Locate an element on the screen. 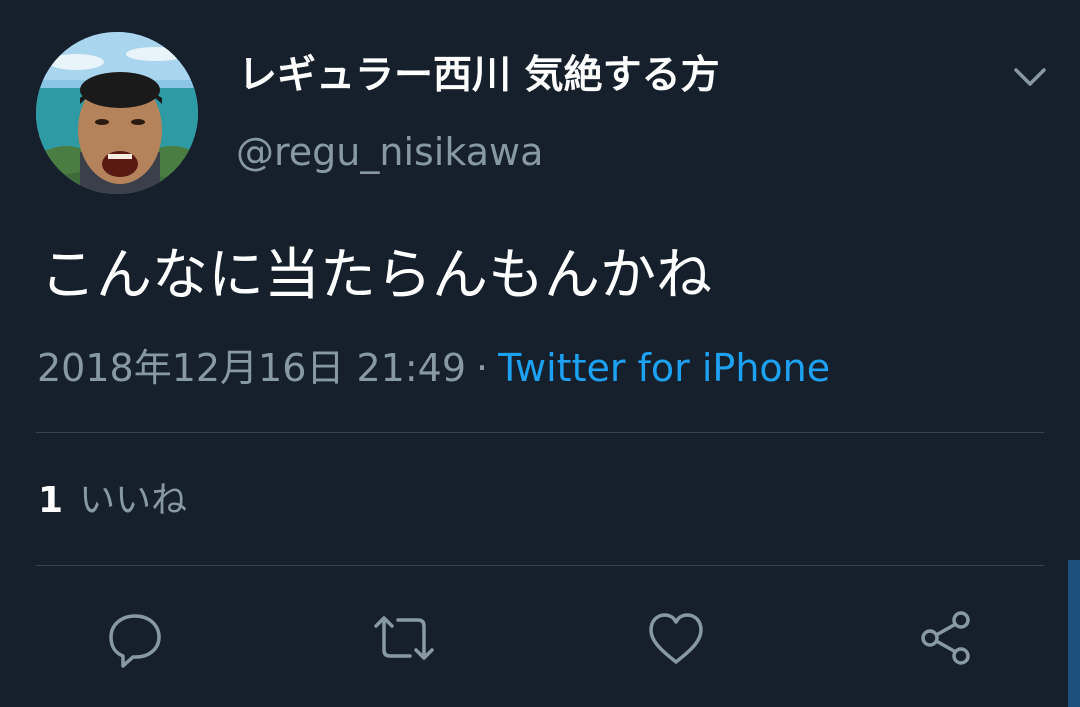 The height and width of the screenshot is (707, 1080). share-icon is located at coordinates (945, 638).